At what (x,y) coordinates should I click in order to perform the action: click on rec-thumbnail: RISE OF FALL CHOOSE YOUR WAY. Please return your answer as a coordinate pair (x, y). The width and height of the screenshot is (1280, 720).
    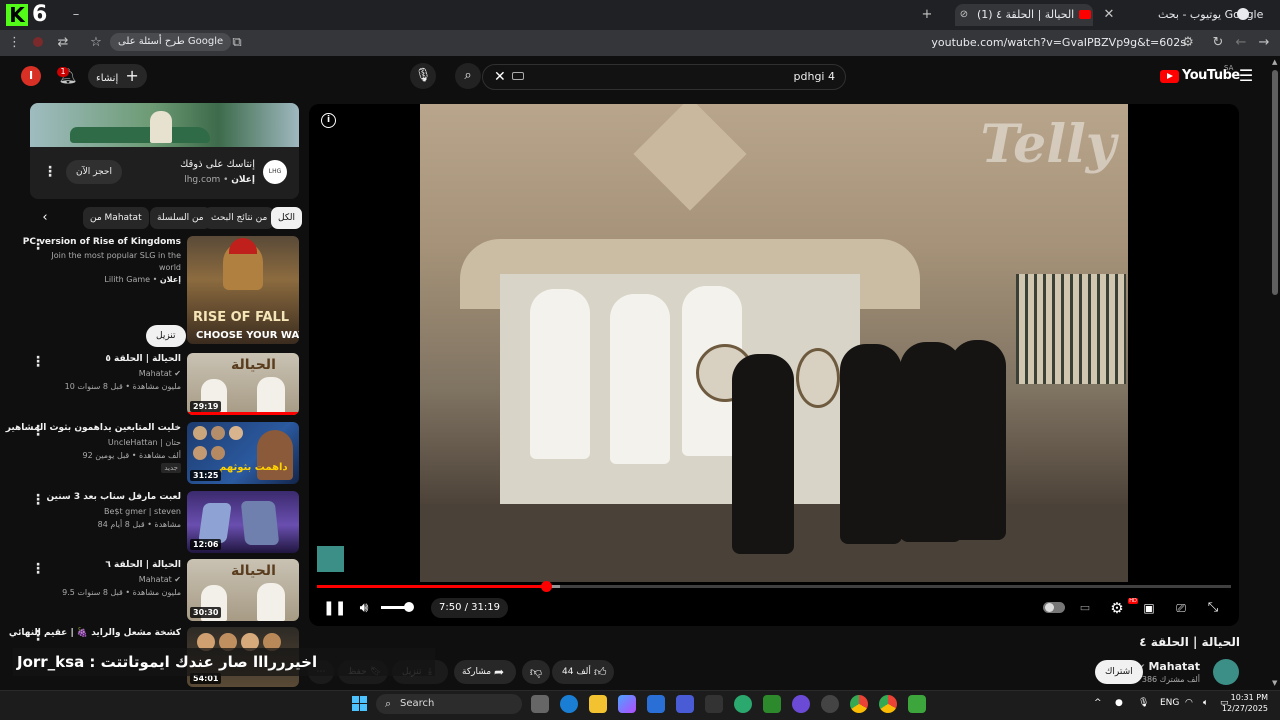
    Looking at the image, I should click on (243, 290).